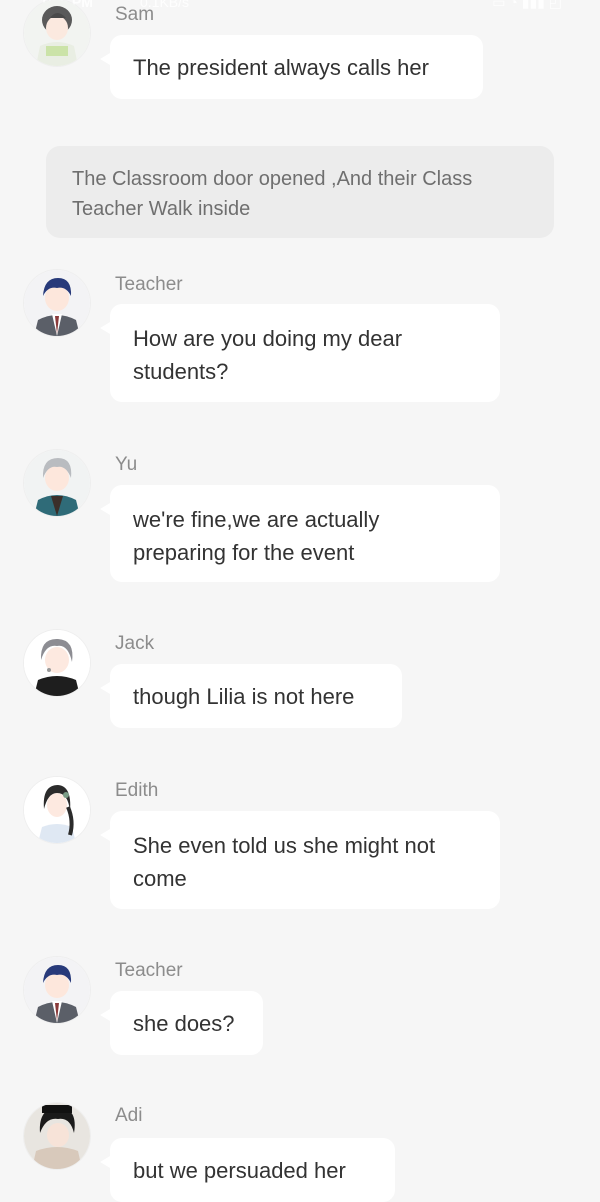 This screenshot has height=1202, width=600. What do you see at coordinates (300, 6) in the screenshot?
I see `status-bar: 1:35 PM 0.1KB/s ▭ ◔ ▮▮▮ ◰` at bounding box center [300, 6].